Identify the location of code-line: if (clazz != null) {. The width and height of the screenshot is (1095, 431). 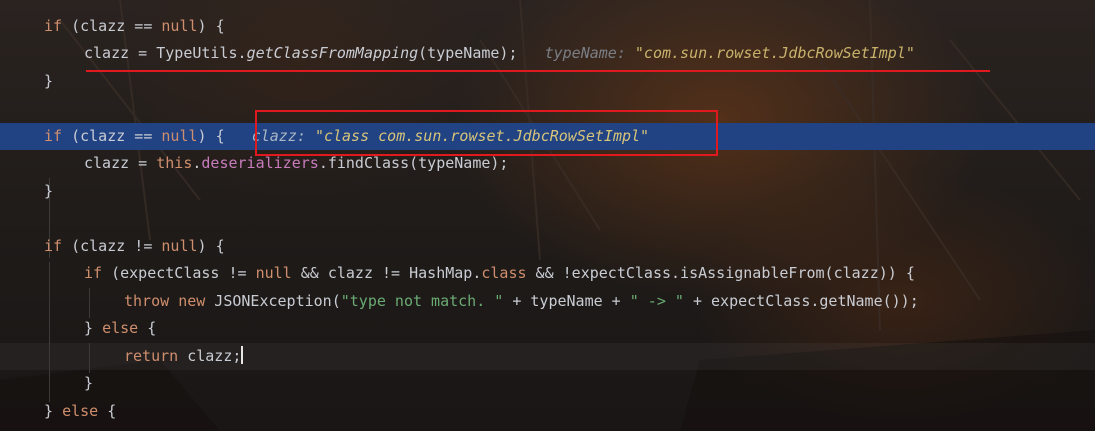
(547, 246).